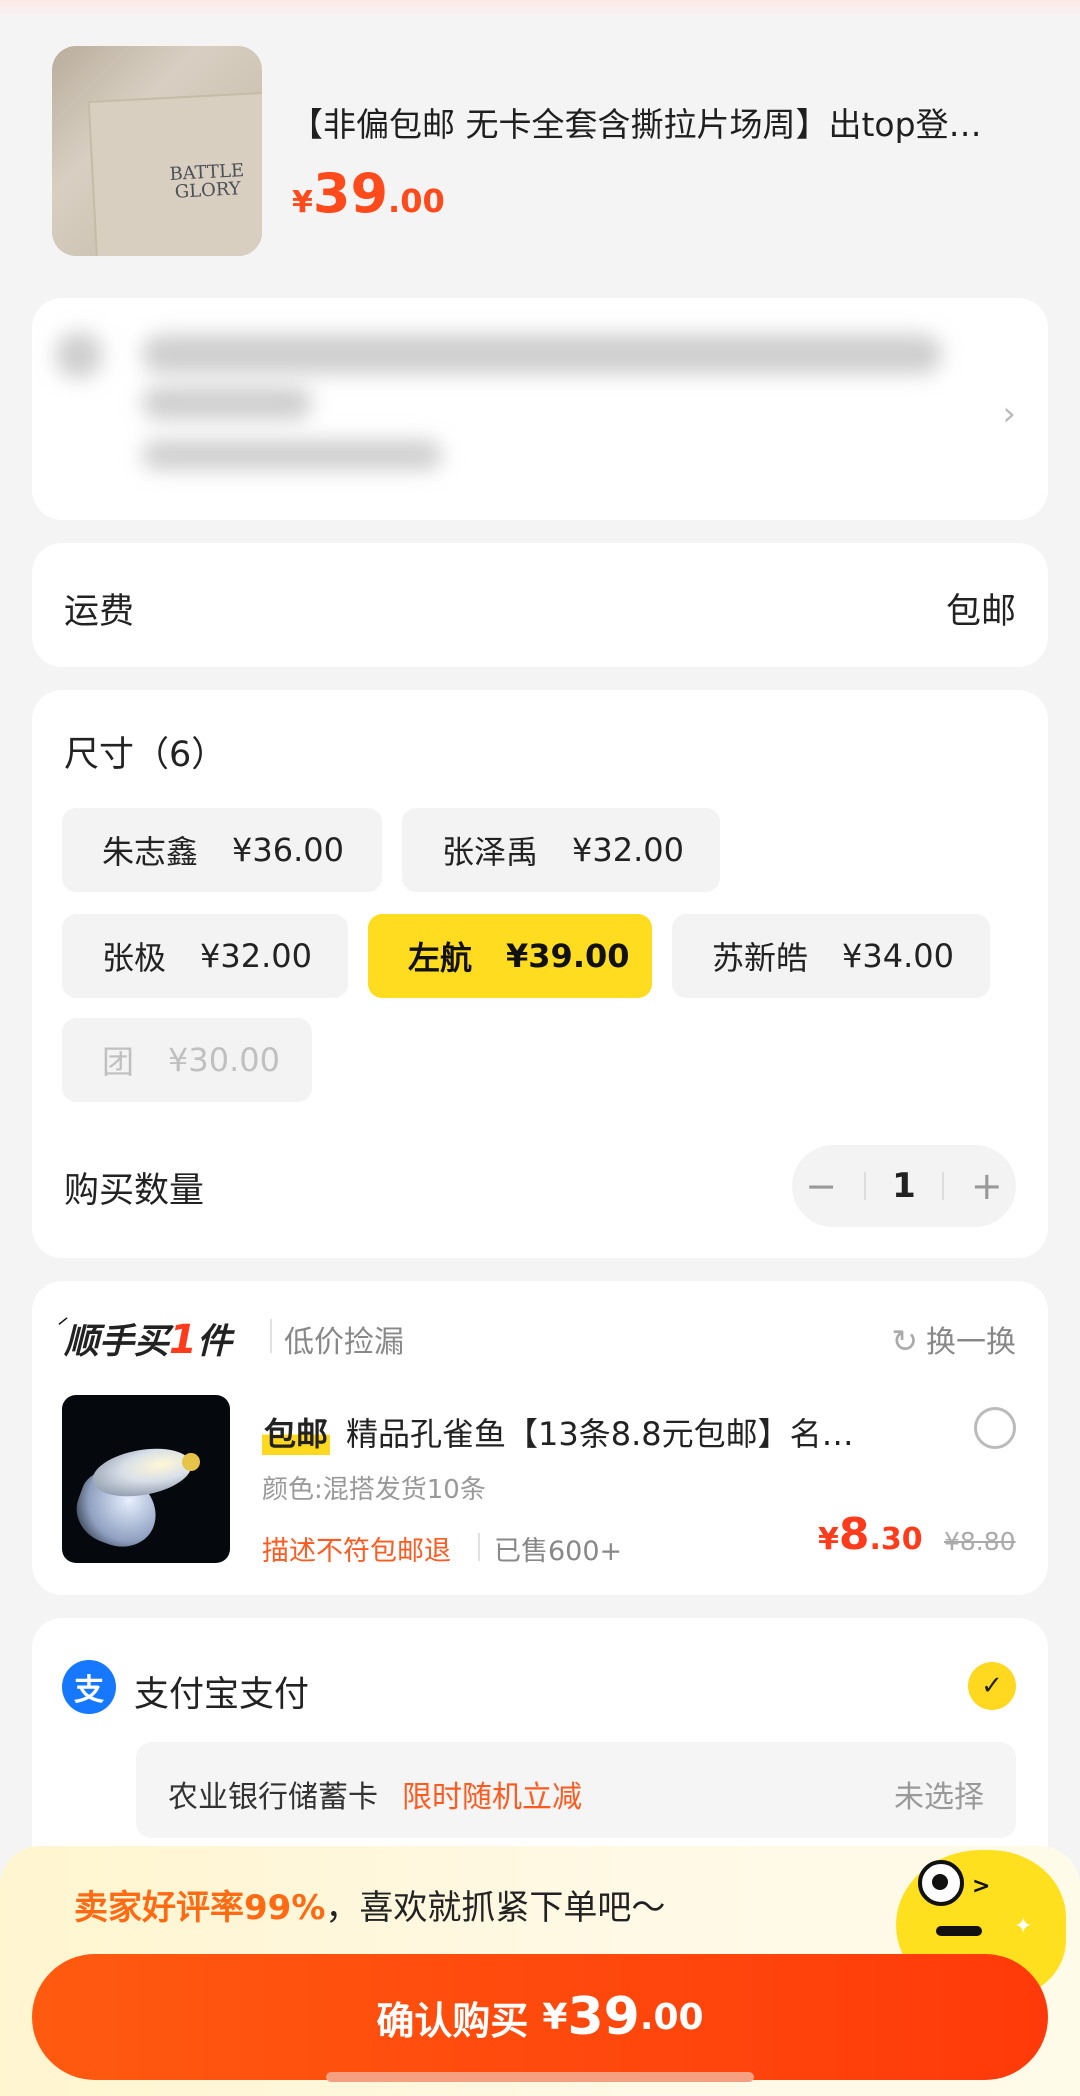 This screenshot has width=1080, height=2096. I want to click on sparkle-icon: ⸝, so click(62, 1317).